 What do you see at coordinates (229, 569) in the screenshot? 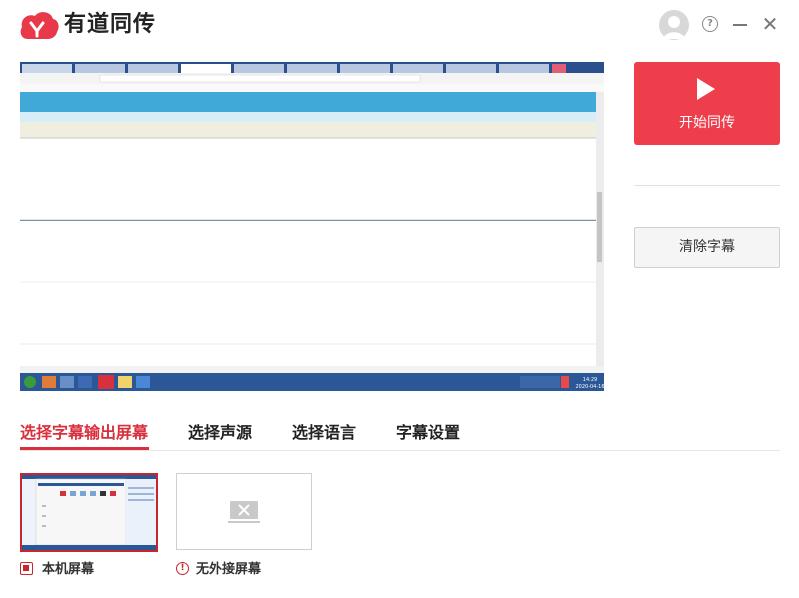
I see `external-screen-label: 无外接屏幕` at bounding box center [229, 569].